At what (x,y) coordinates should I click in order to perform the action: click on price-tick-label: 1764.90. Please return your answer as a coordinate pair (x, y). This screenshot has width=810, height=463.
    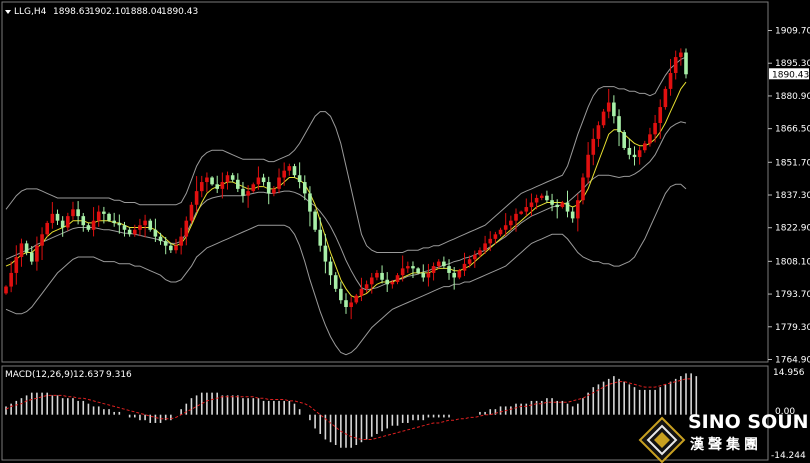
    Looking at the image, I should click on (792, 361).